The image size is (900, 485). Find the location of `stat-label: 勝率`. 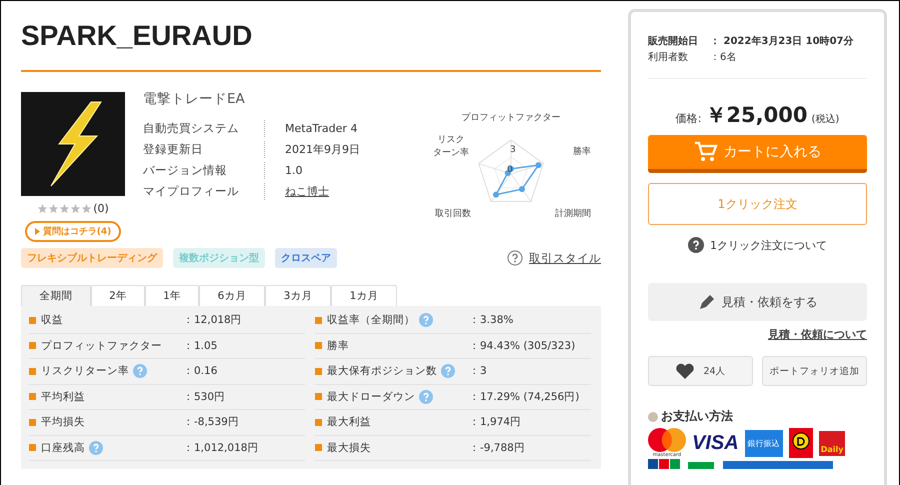

stat-label: 勝率 is located at coordinates (338, 345).